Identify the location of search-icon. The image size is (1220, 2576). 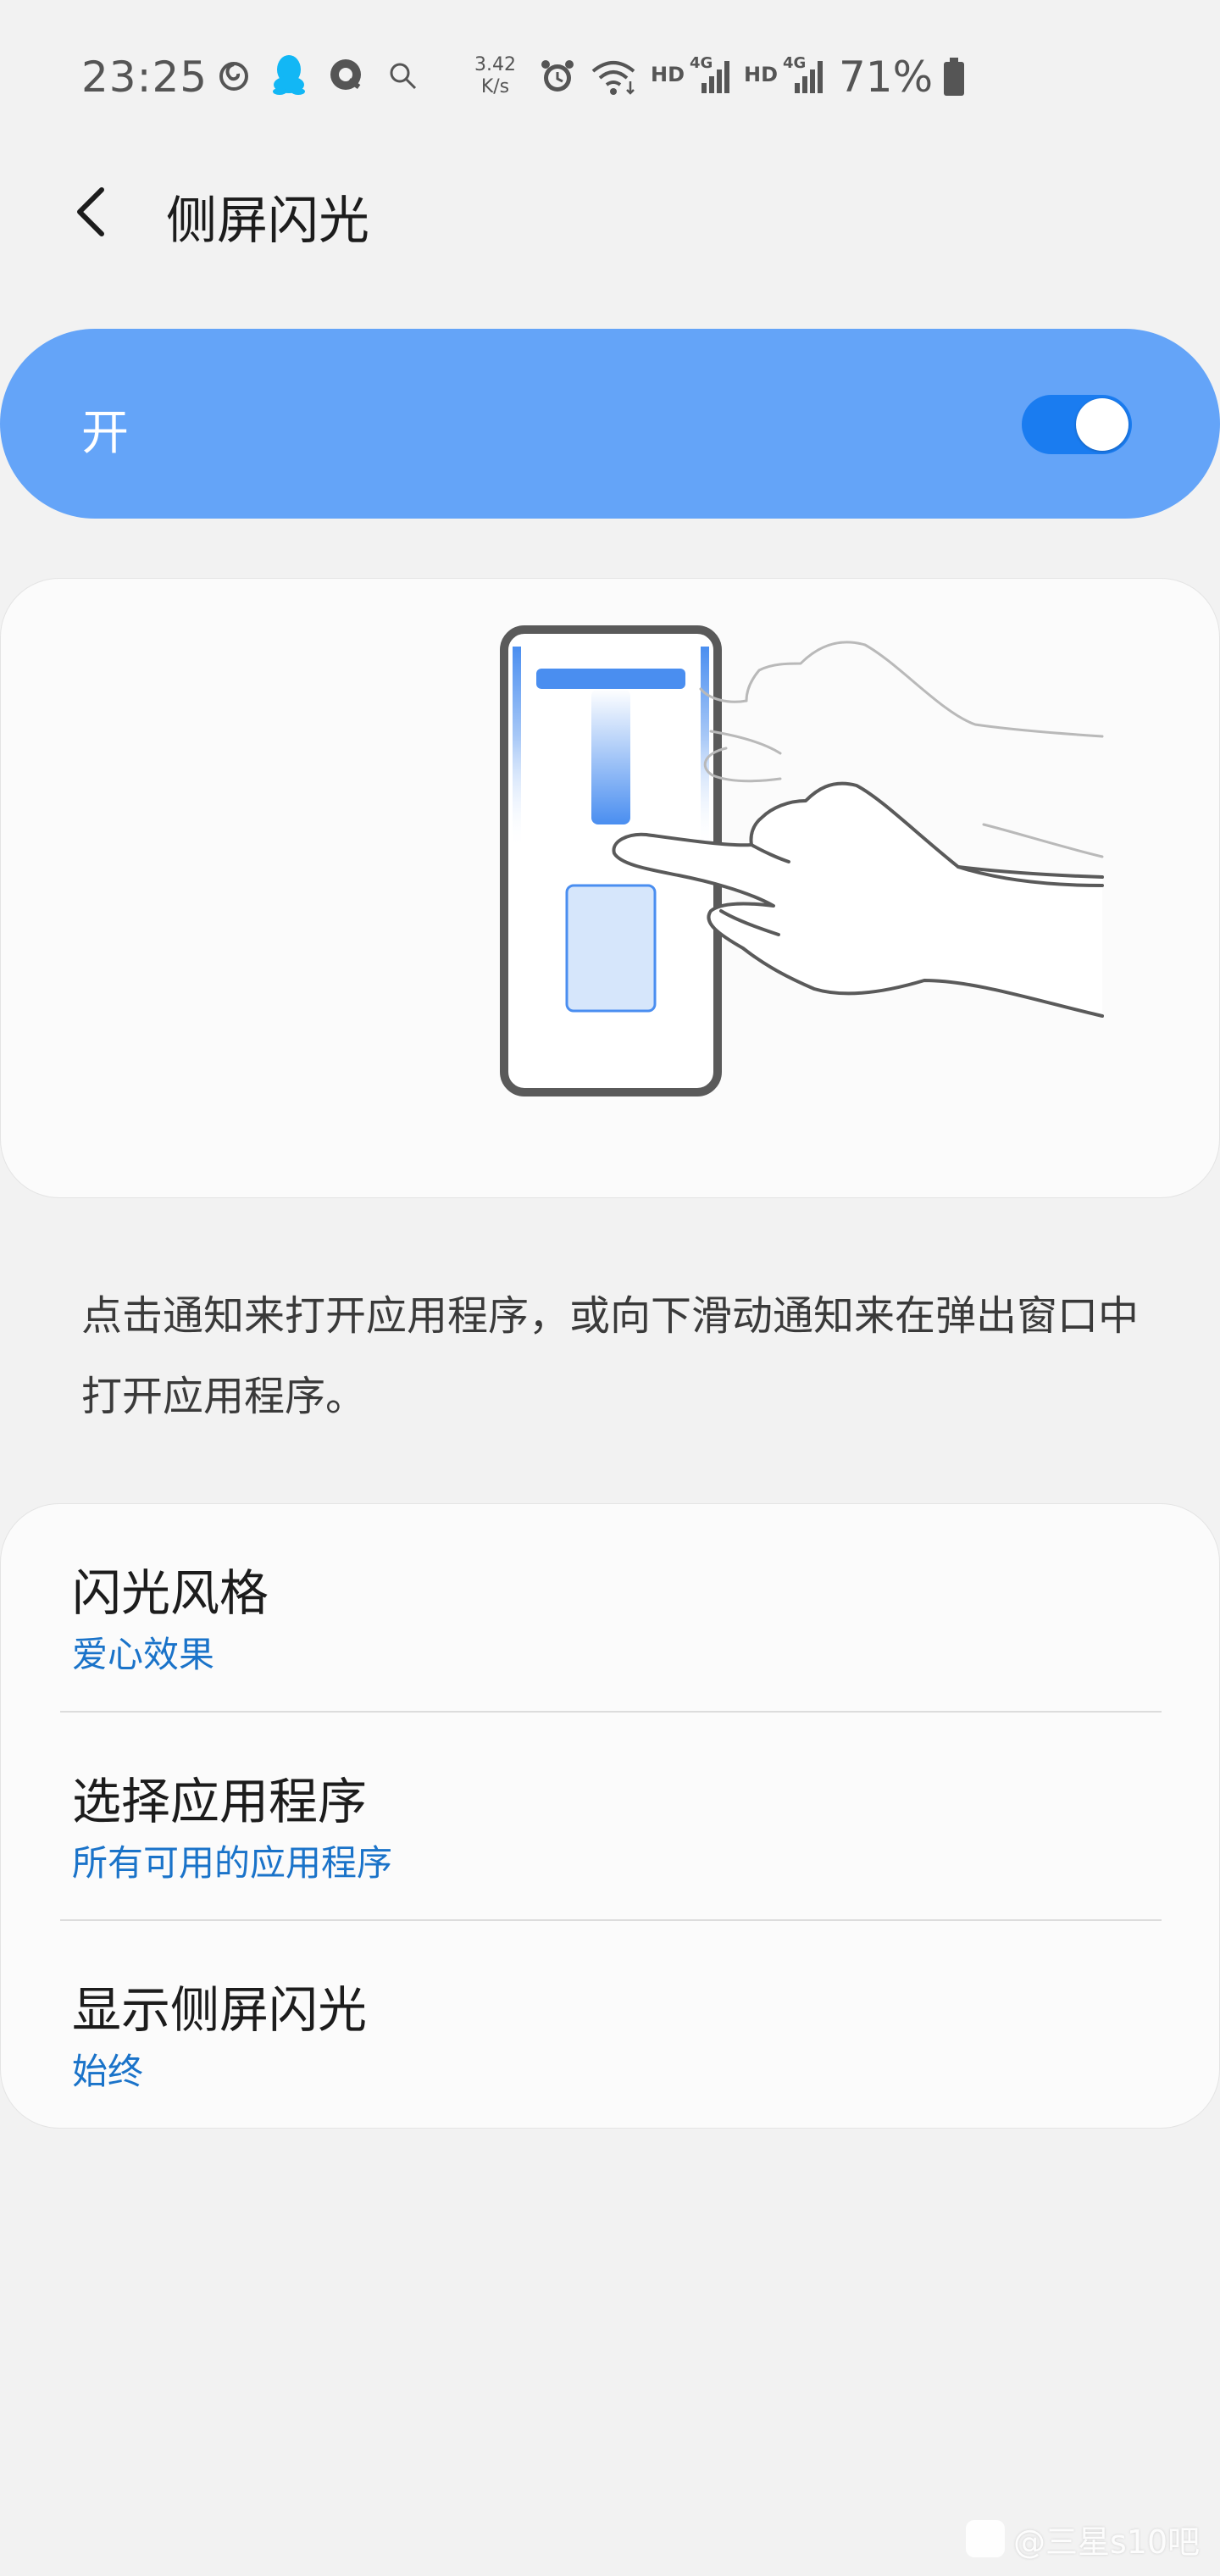
(403, 76).